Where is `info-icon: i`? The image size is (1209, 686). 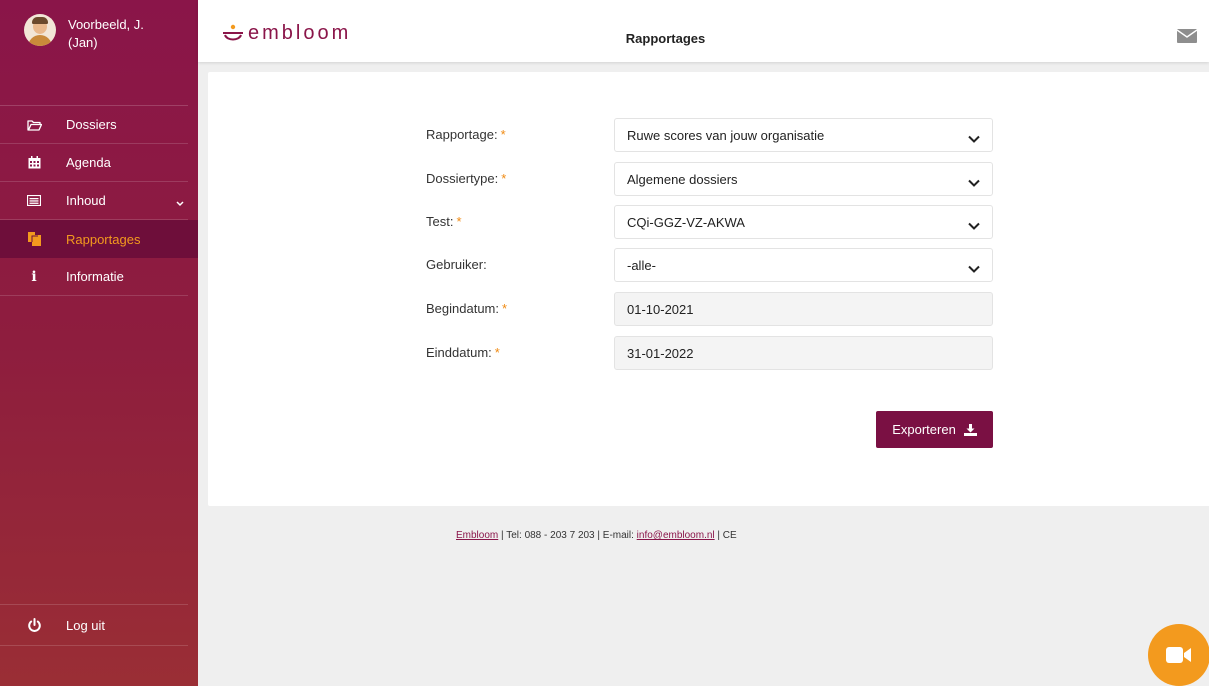
info-icon: i is located at coordinates (34, 276).